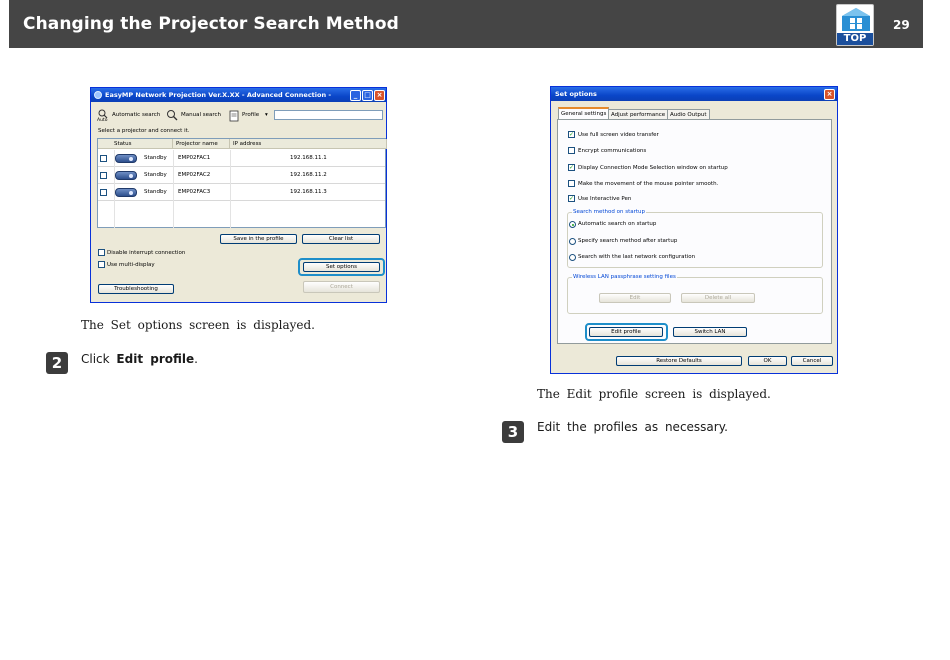 The width and height of the screenshot is (950, 660). What do you see at coordinates (194, 192) in the screenshot?
I see `projector-name-cell: EMP02FAC3` at bounding box center [194, 192].